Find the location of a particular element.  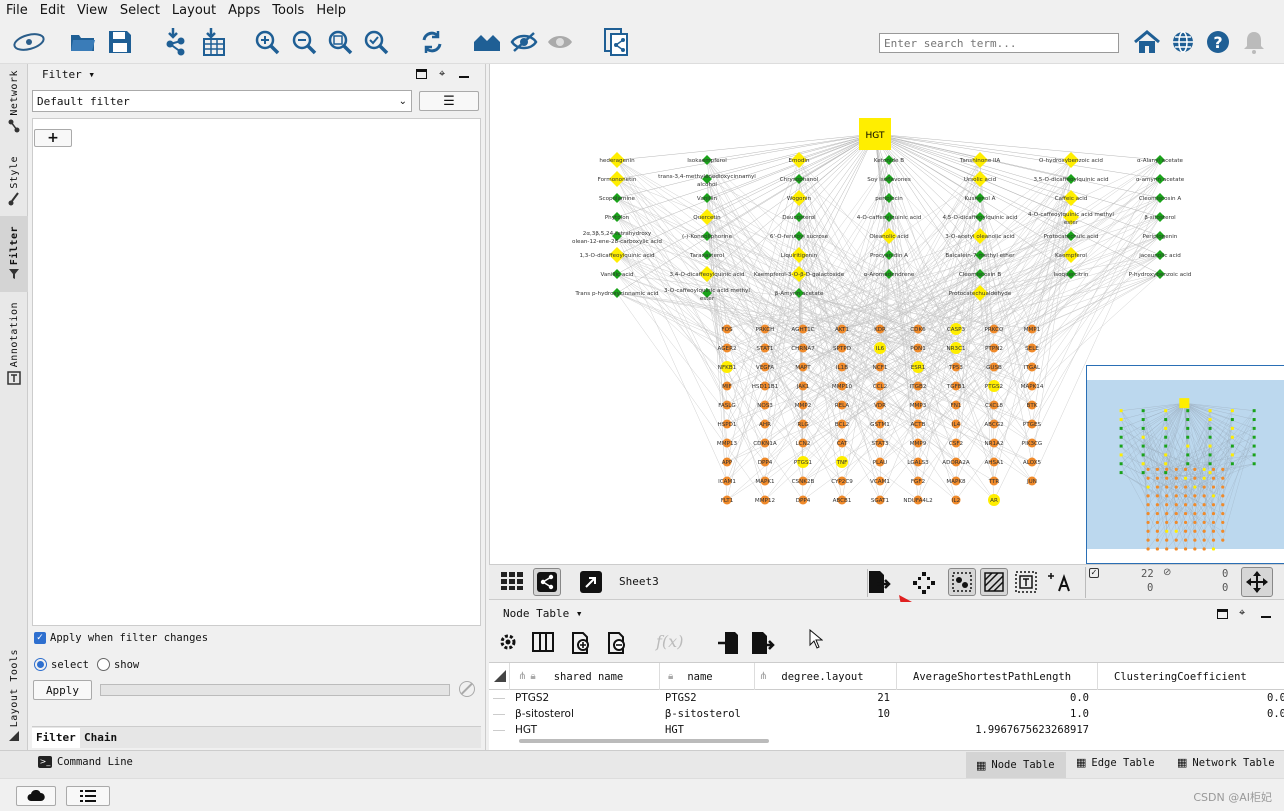

network-table-tab: ▦ Network Table is located at coordinates (1226, 762).